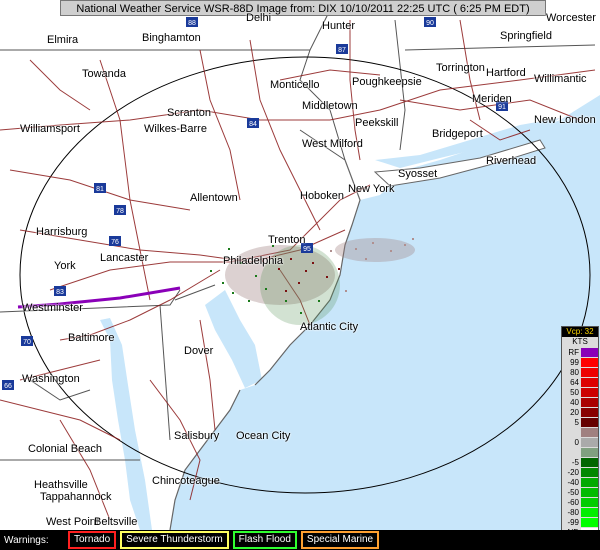  What do you see at coordinates (342, 50) in the screenshot?
I see `svg-text: 87` at bounding box center [342, 50].